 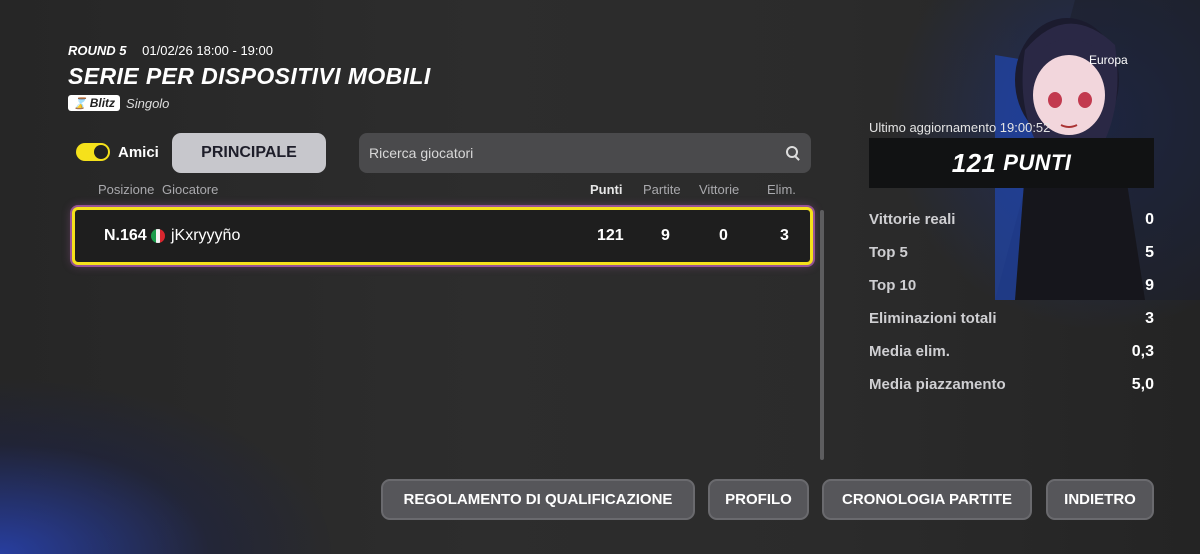 What do you see at coordinates (93, 152) in the screenshot?
I see `friends-switch` at bounding box center [93, 152].